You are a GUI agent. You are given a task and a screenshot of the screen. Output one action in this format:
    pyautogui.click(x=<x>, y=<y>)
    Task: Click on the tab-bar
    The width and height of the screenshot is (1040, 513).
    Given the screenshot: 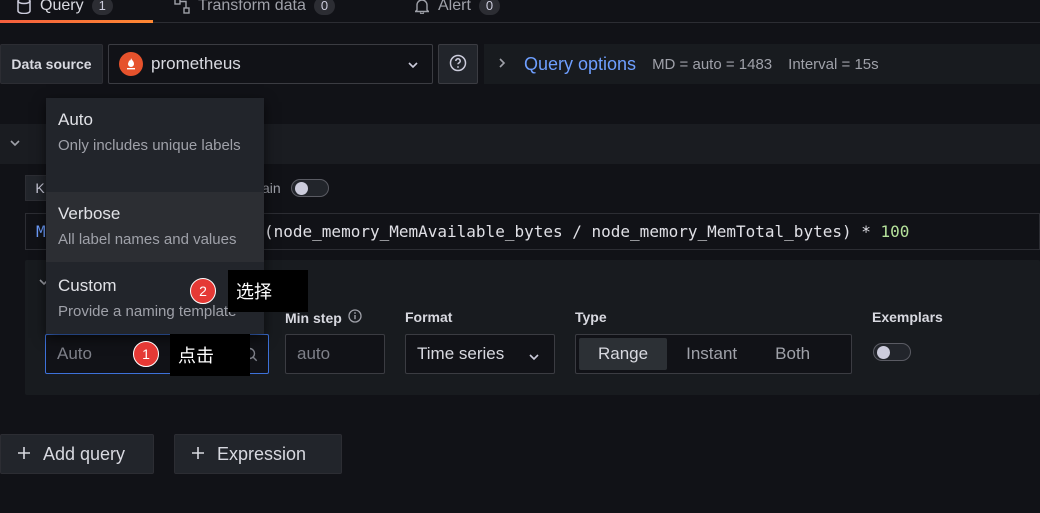 What is the action you would take?
    pyautogui.click(x=520, y=11)
    